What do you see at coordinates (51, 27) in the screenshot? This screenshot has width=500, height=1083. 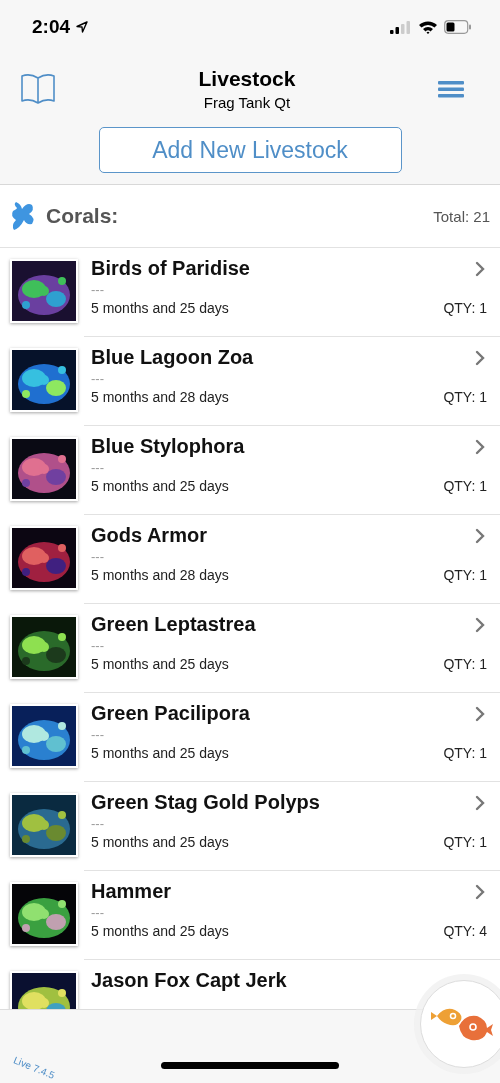 I see `status-time: 2:04` at bounding box center [51, 27].